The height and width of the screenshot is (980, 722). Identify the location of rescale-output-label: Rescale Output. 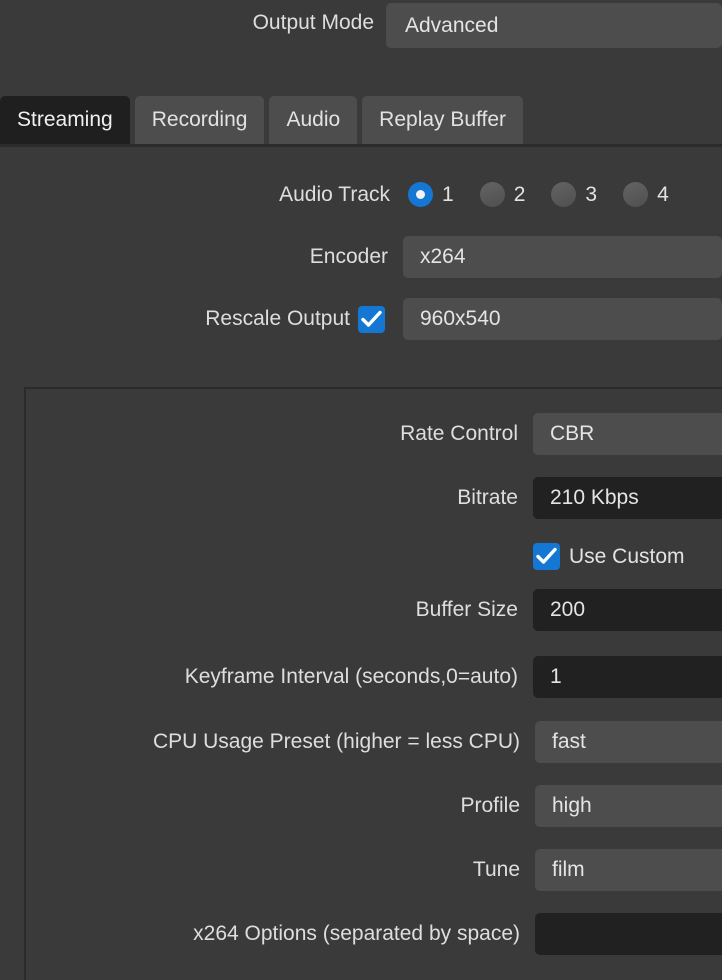
(277, 318).